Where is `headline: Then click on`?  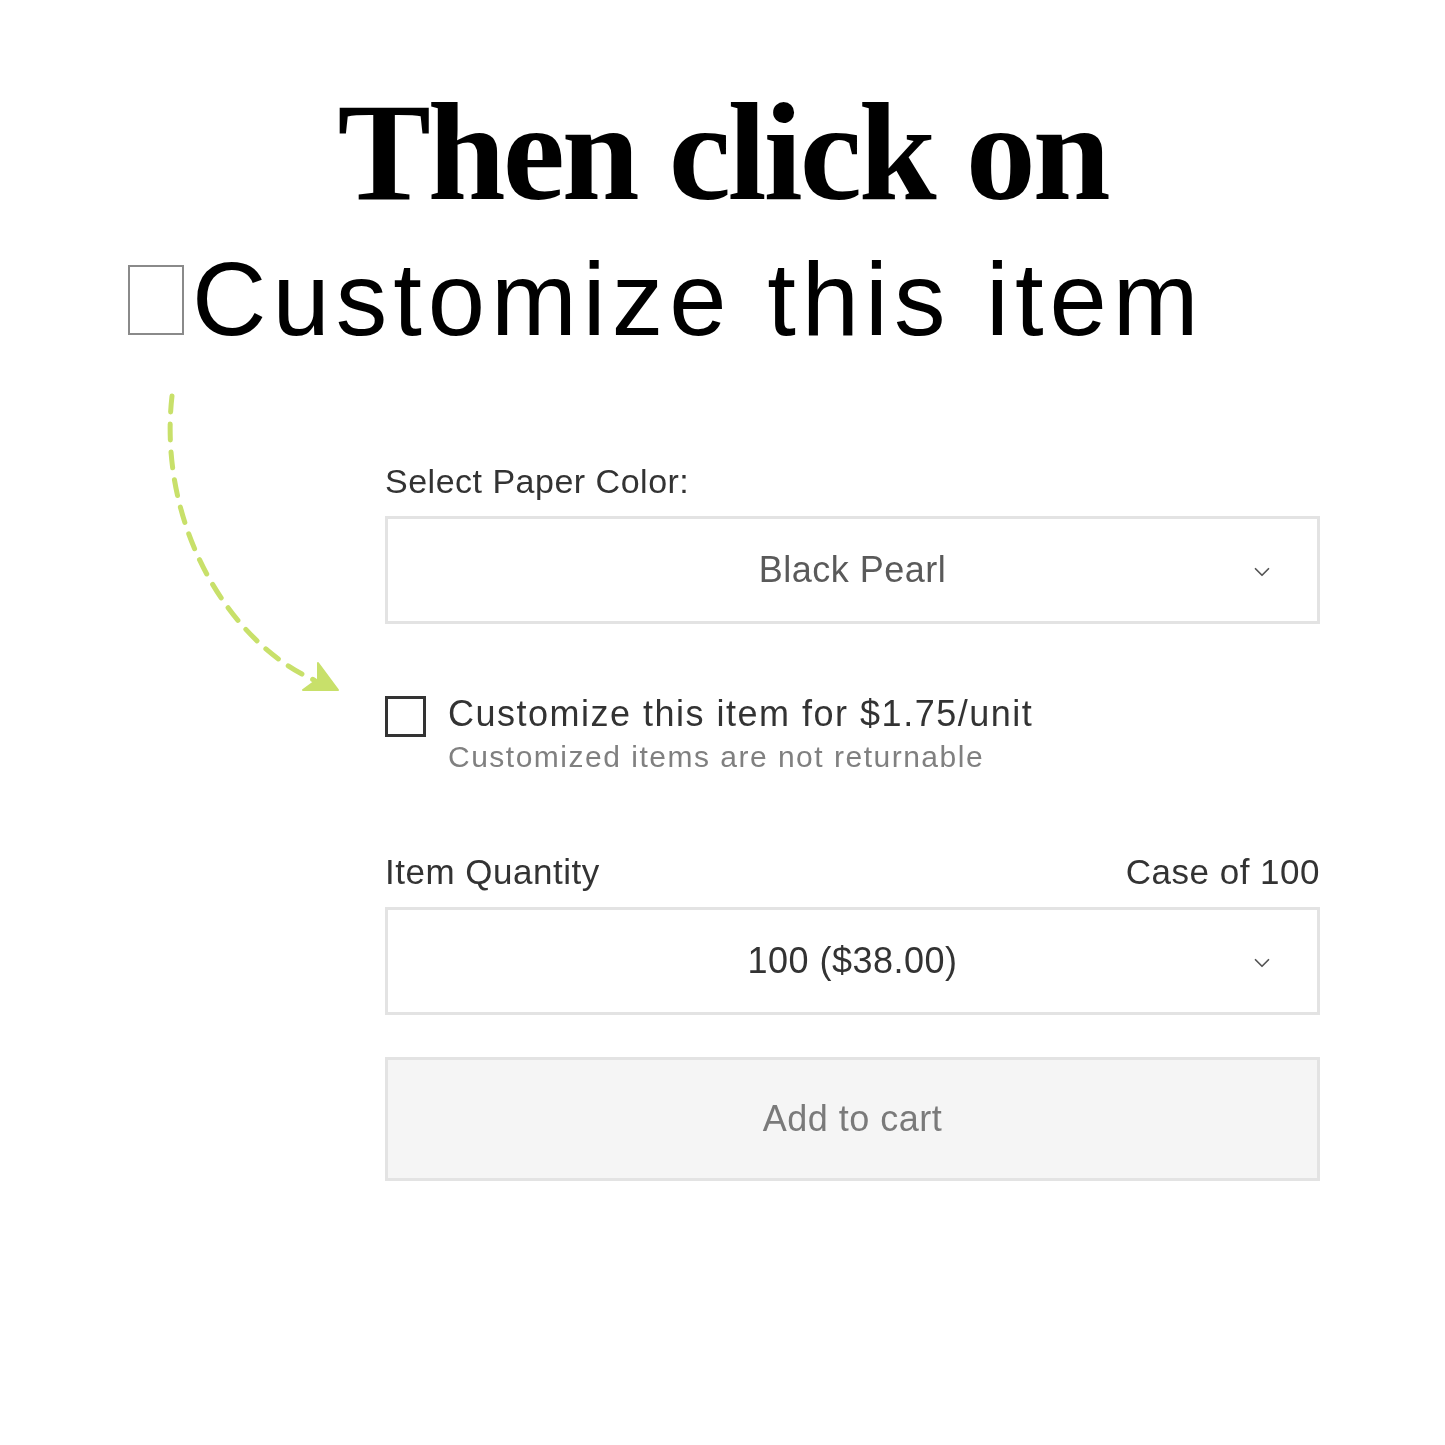 headline: Then click on is located at coordinates (722, 151).